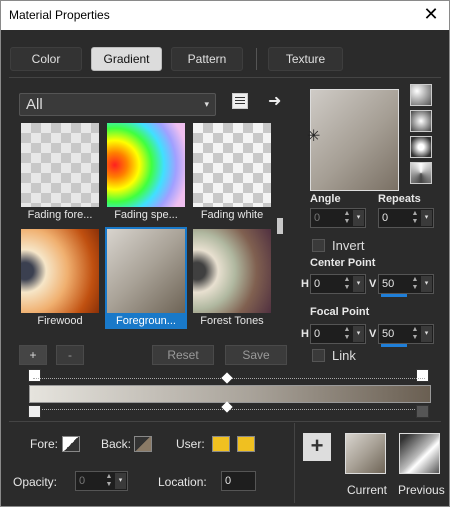  Describe the element at coordinates (33, 355) in the screenshot. I see `add-gradient-button: +` at that location.